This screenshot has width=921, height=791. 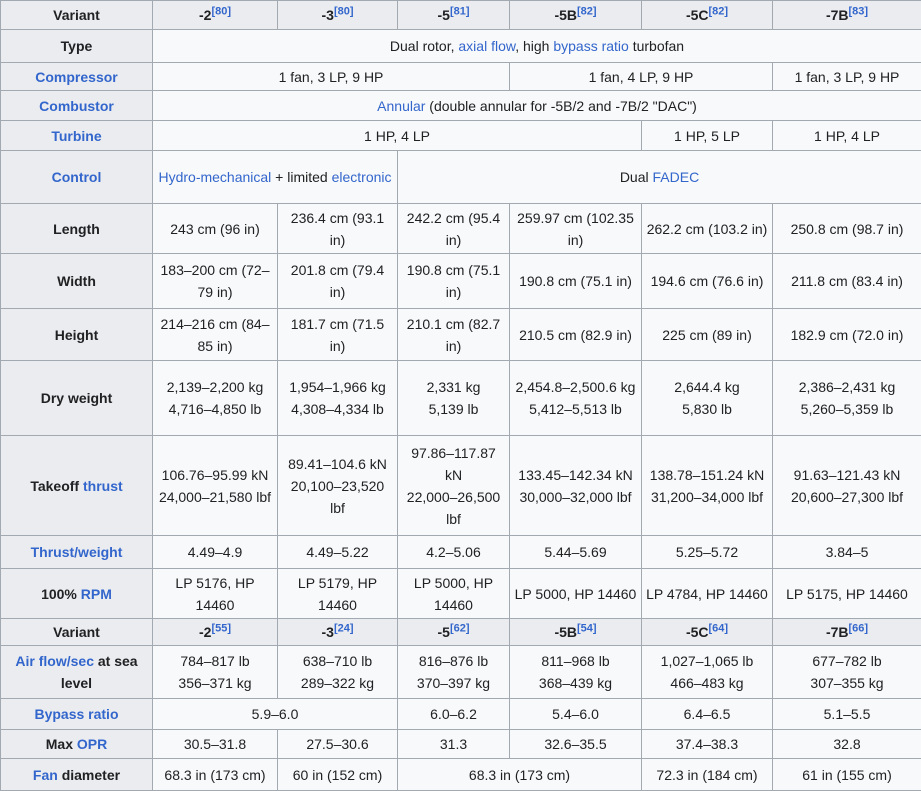 I want to click on variant-header-cell: -5[62], so click(x=454, y=632).